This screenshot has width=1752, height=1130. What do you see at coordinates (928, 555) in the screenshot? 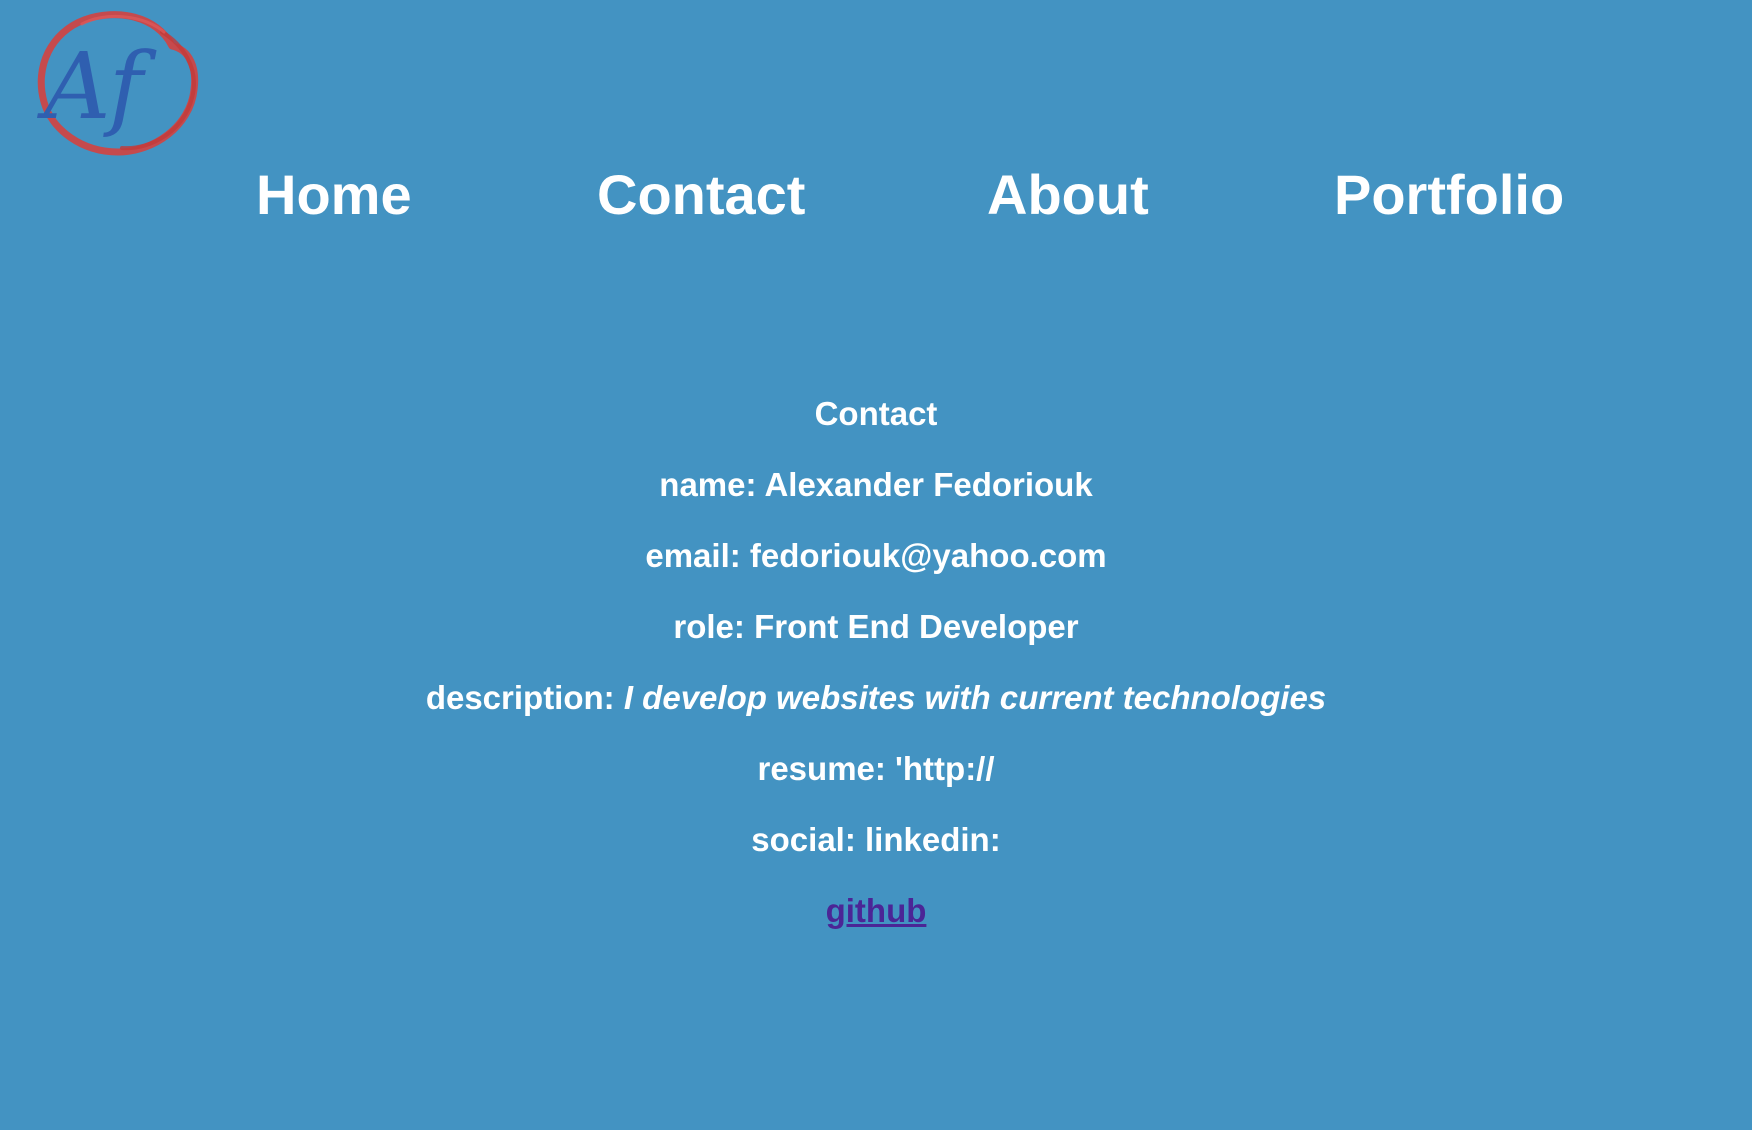
I see `email-value: fedoriouk@yahoo.com` at bounding box center [928, 555].